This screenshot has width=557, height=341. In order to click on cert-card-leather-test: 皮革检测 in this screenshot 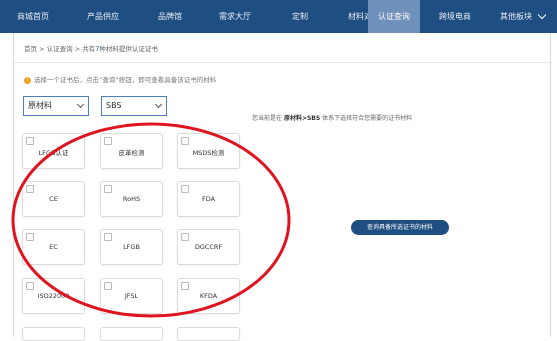, I will do `click(131, 151)`.